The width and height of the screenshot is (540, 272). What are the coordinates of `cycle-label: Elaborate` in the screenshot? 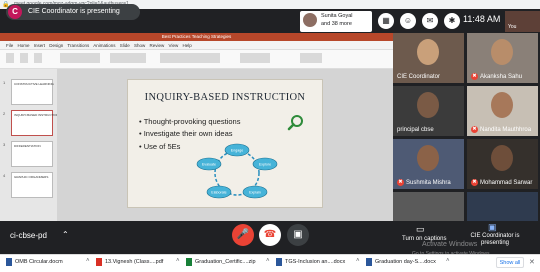 It's located at (218, 193).